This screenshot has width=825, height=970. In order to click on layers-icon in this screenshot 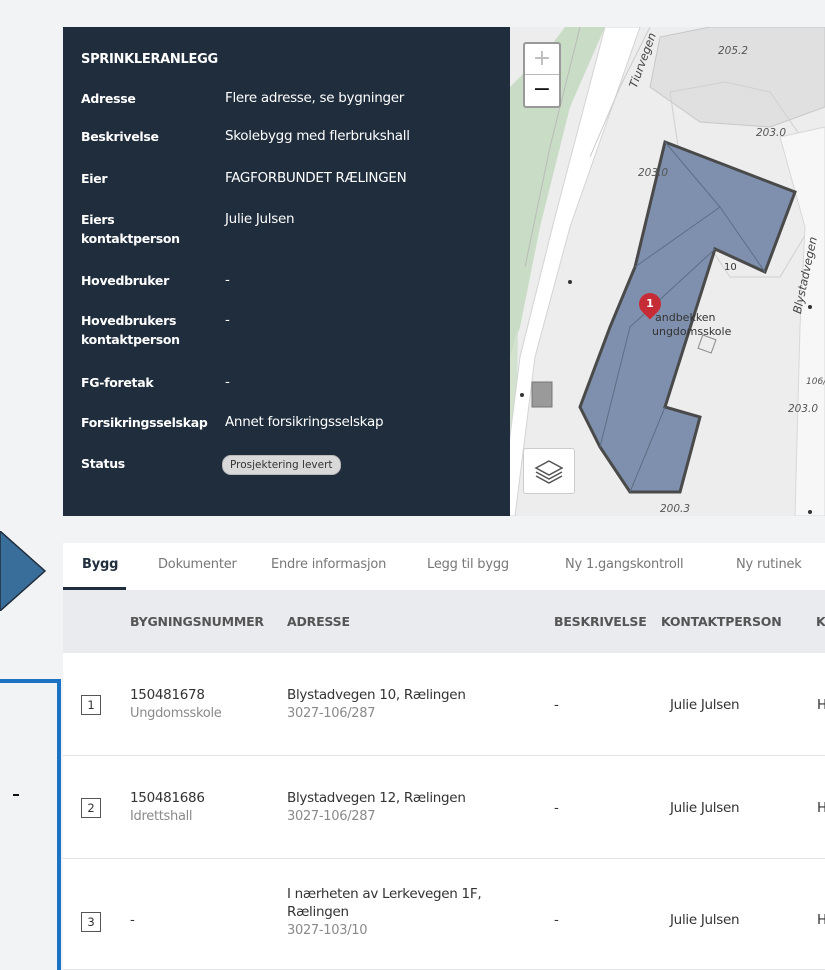, I will do `click(549, 472)`.